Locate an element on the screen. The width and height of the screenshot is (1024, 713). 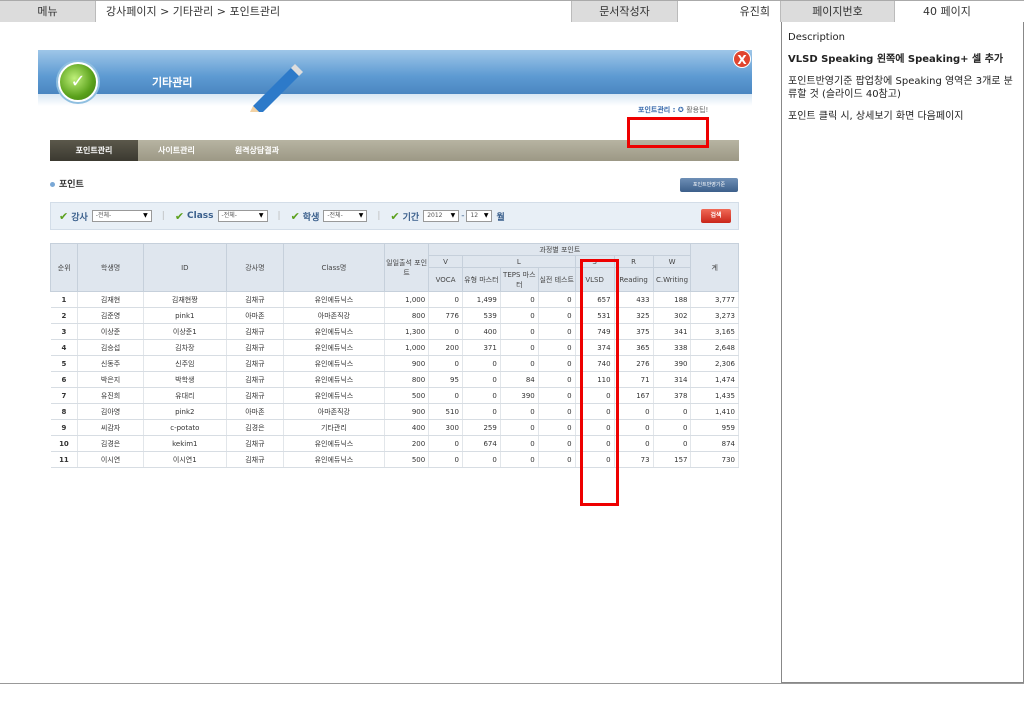
cell-total: 874 is located at coordinates (714, 443).